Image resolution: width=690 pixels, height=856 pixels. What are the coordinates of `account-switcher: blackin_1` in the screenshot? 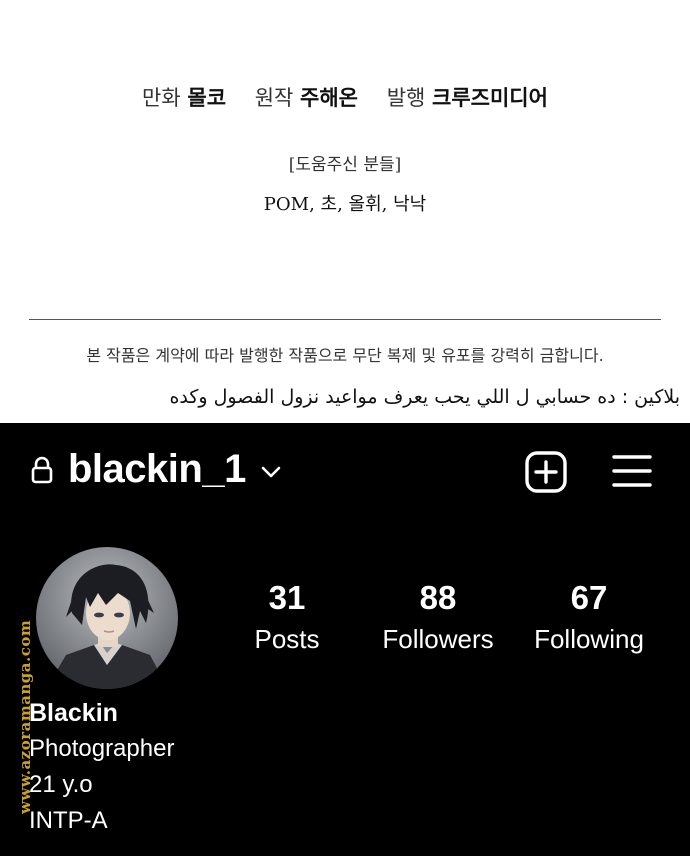 It's located at (156, 469).